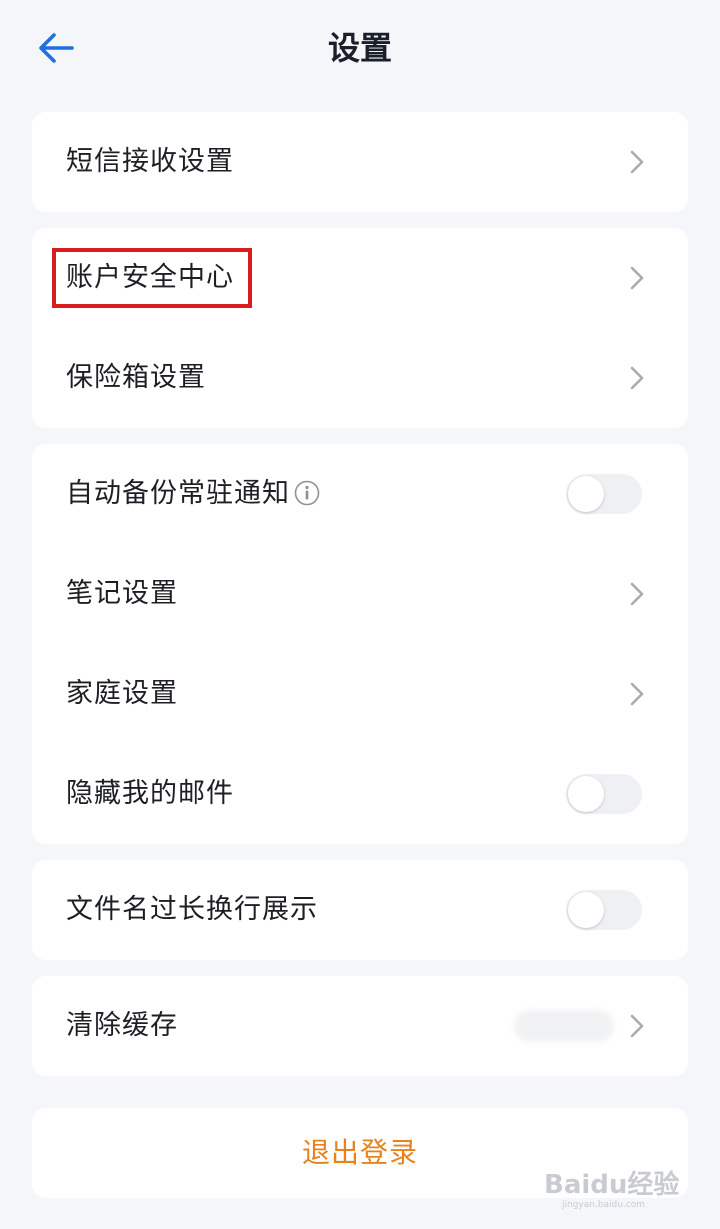 The height and width of the screenshot is (1229, 720). I want to click on family-settings-item: 家庭设置, so click(360, 694).